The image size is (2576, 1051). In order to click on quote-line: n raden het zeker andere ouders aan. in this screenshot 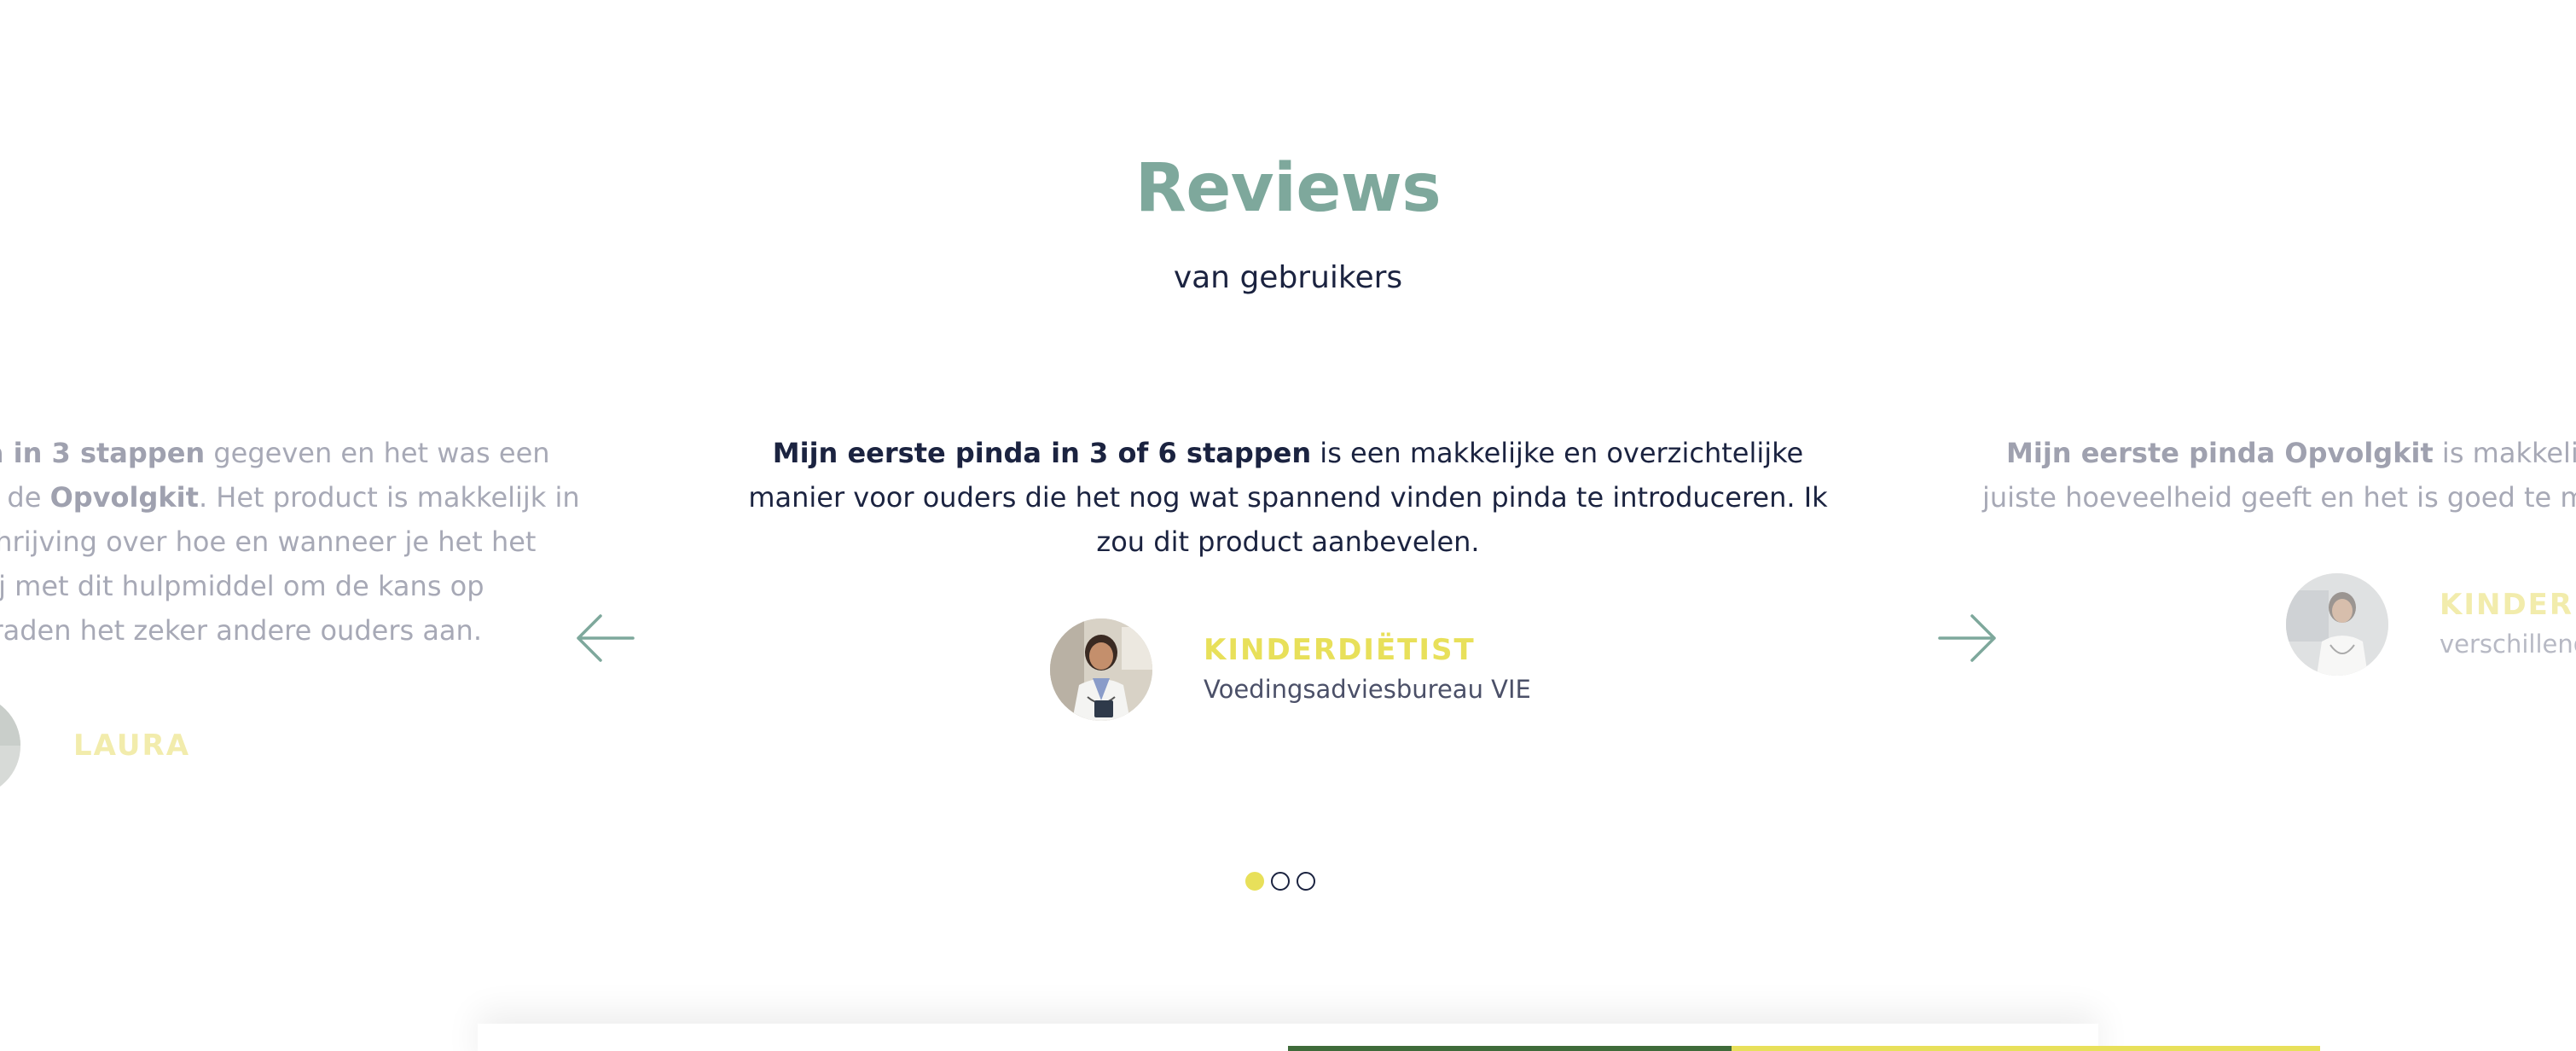, I will do `click(241, 631)`.